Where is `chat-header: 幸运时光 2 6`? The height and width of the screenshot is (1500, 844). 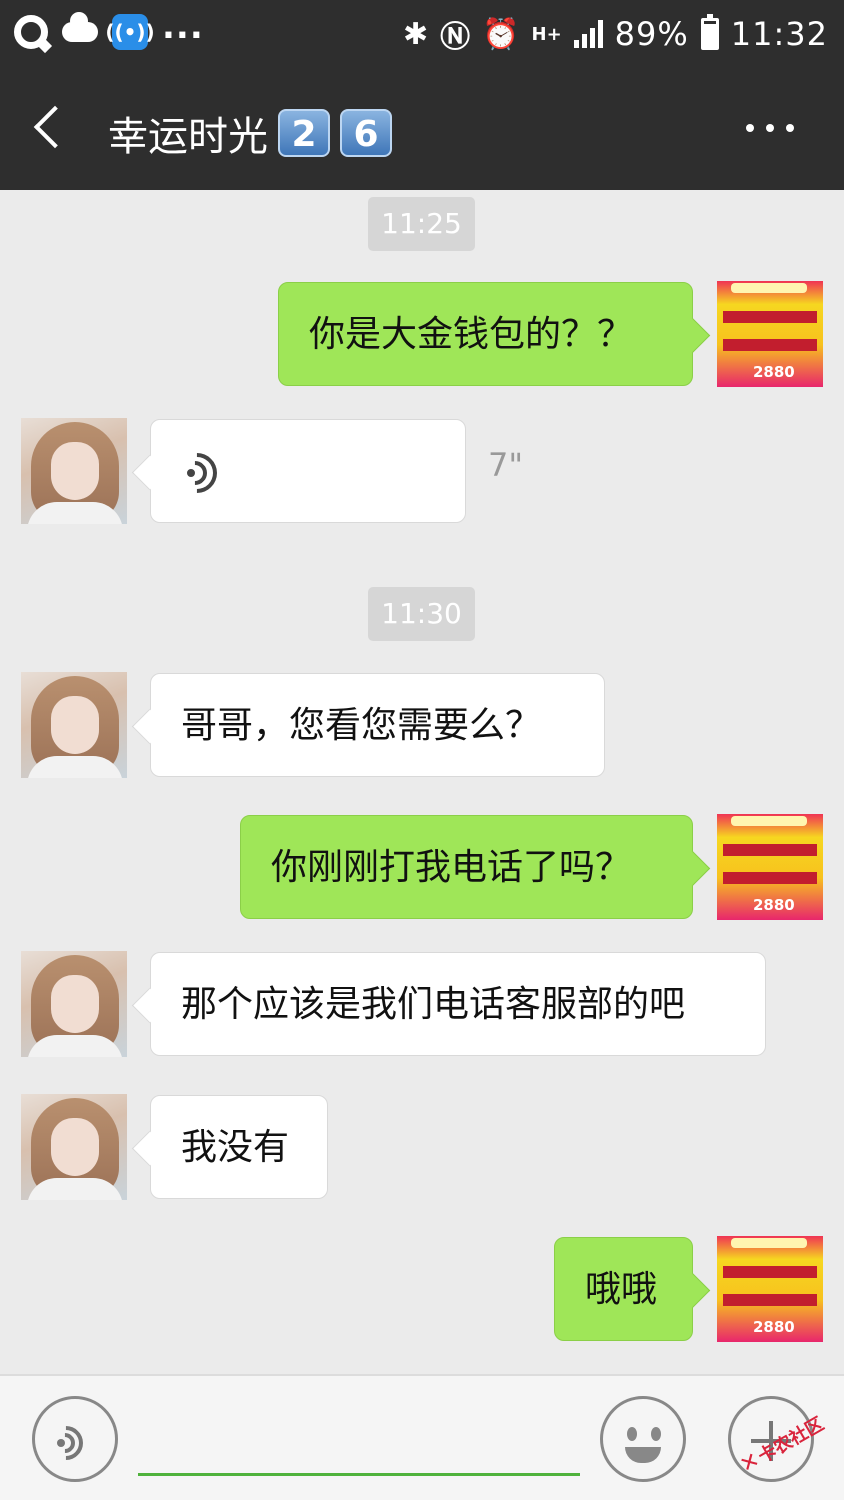
chat-header: 幸运时光 2 6 is located at coordinates (422, 130).